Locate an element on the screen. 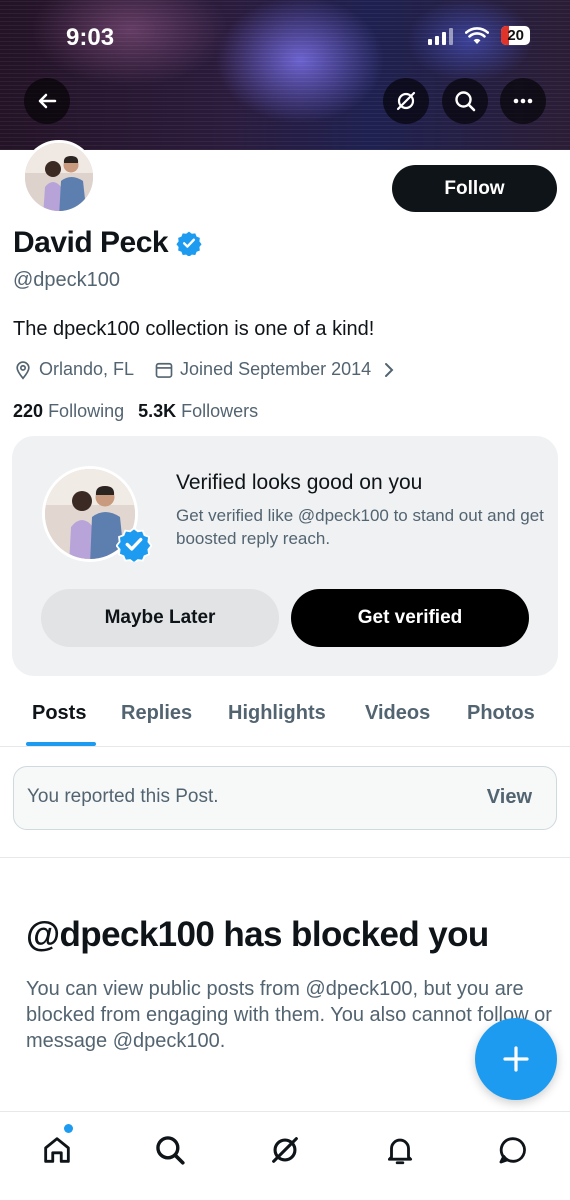 Image resolution: width=570 pixels, height=1200 pixels. avatar-photo is located at coordinates (59, 177).